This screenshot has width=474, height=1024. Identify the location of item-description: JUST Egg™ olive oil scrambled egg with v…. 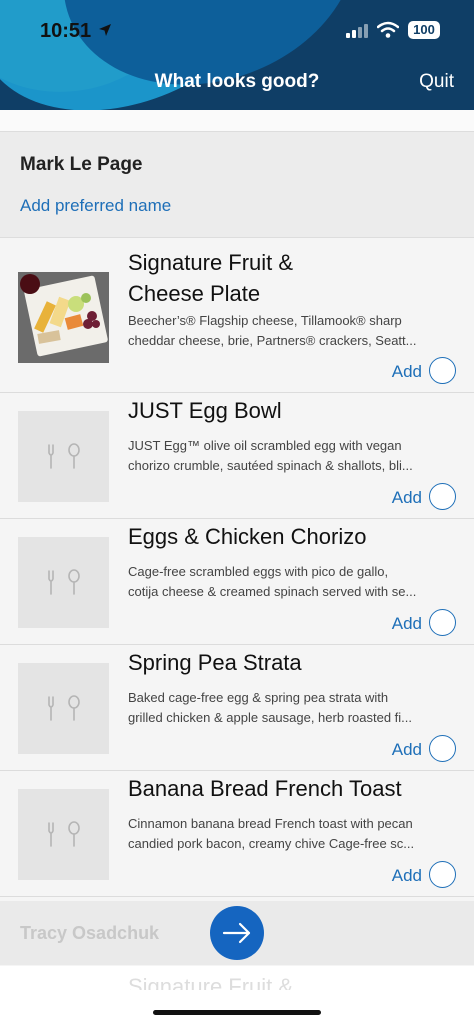
(265, 445).